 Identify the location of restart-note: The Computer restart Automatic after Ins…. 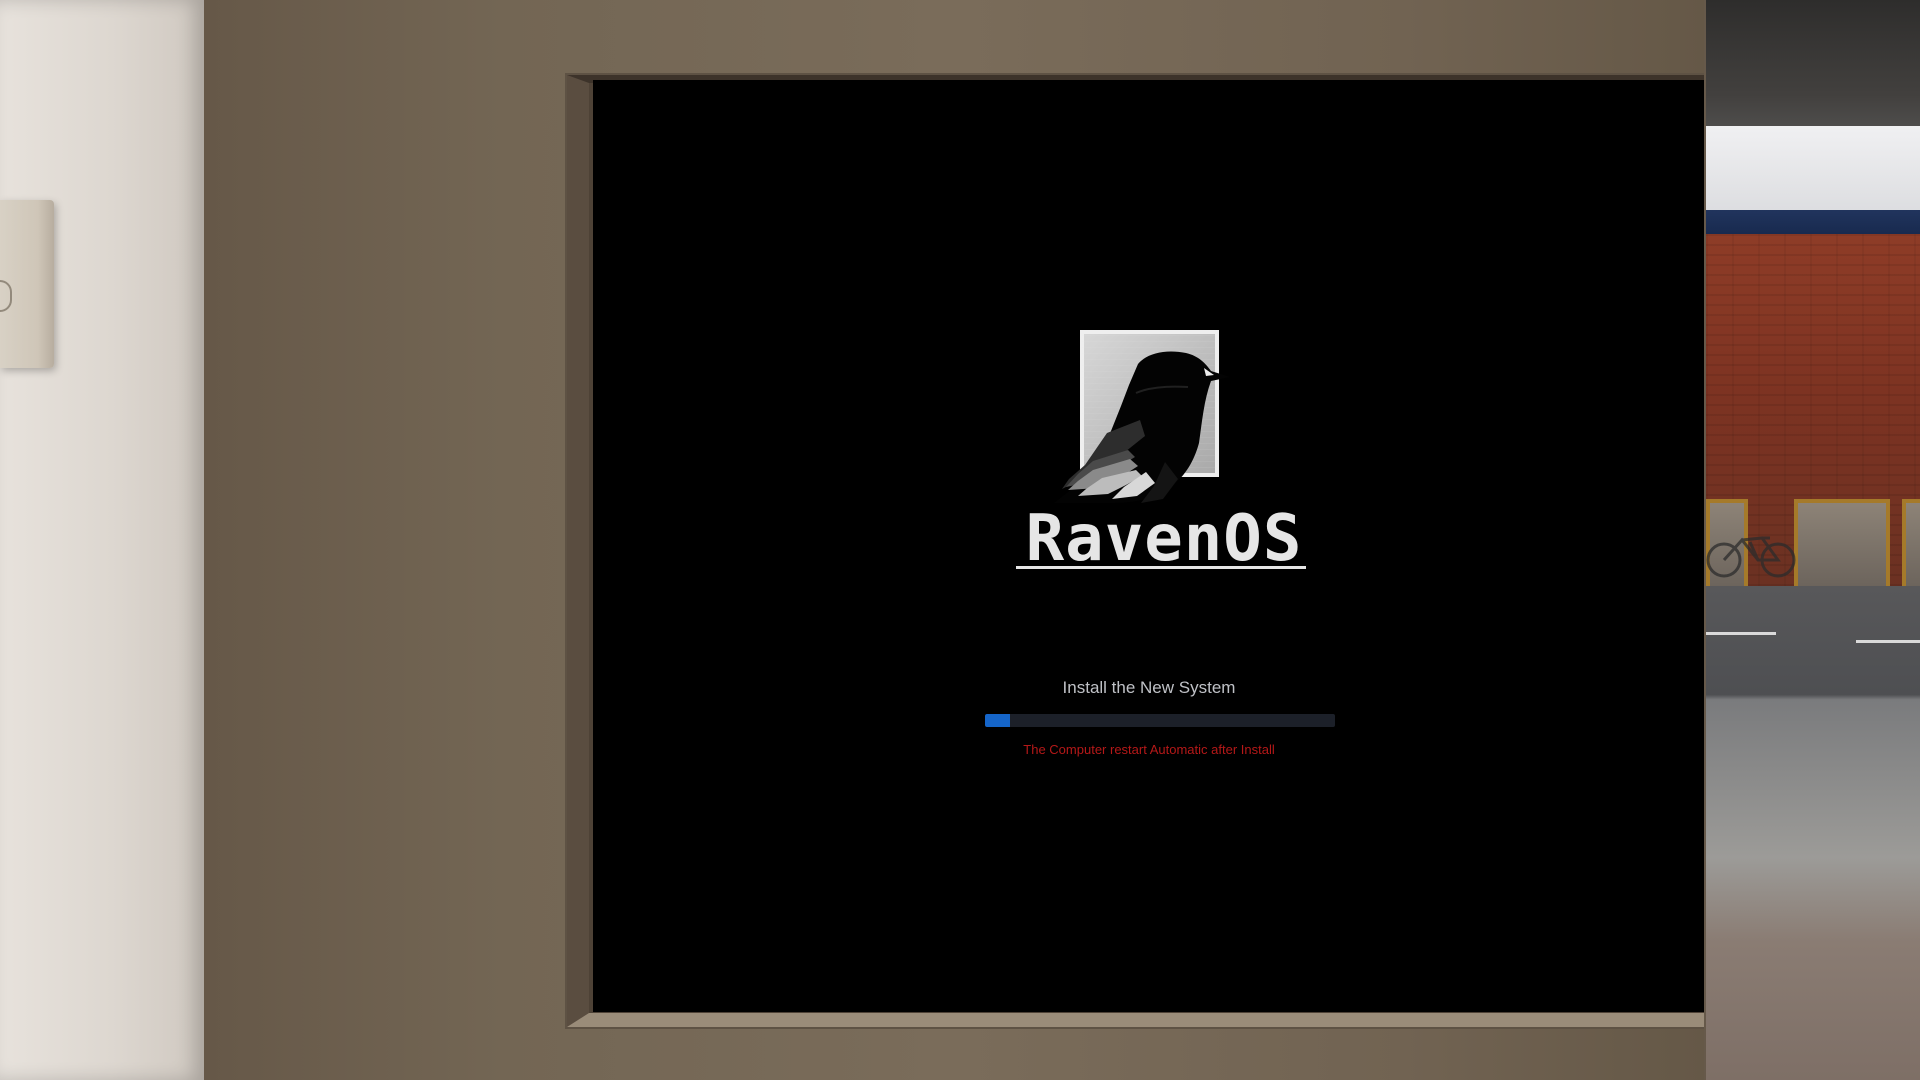
(1149, 749).